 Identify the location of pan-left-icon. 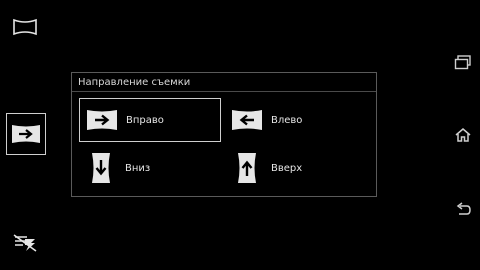
(247, 120).